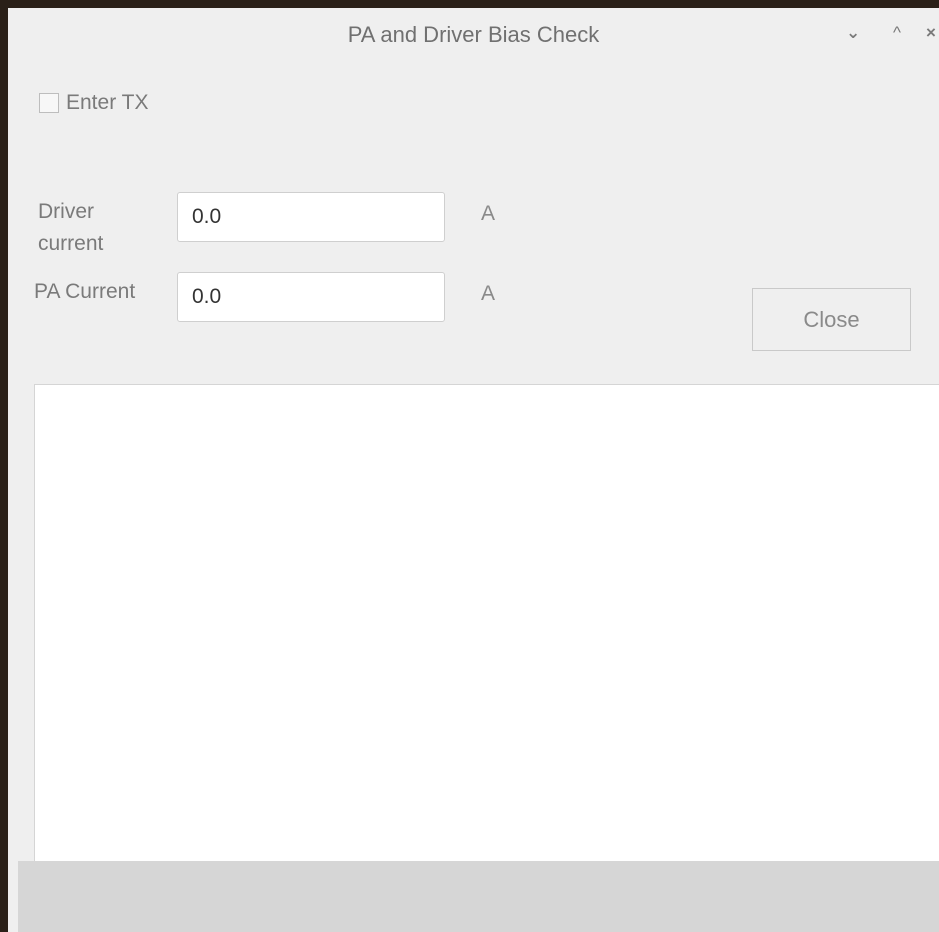 Image resolution: width=939 pixels, height=932 pixels. What do you see at coordinates (49, 103) in the screenshot?
I see `enter-tx-checkbox` at bounding box center [49, 103].